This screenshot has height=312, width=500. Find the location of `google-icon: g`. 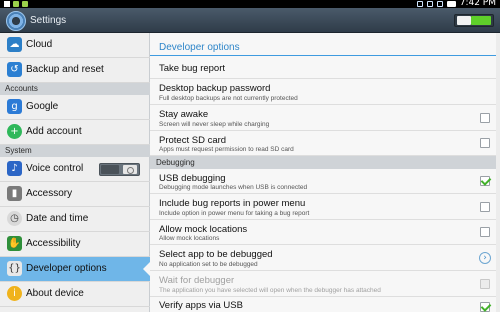

google-icon: g is located at coordinates (14, 106).